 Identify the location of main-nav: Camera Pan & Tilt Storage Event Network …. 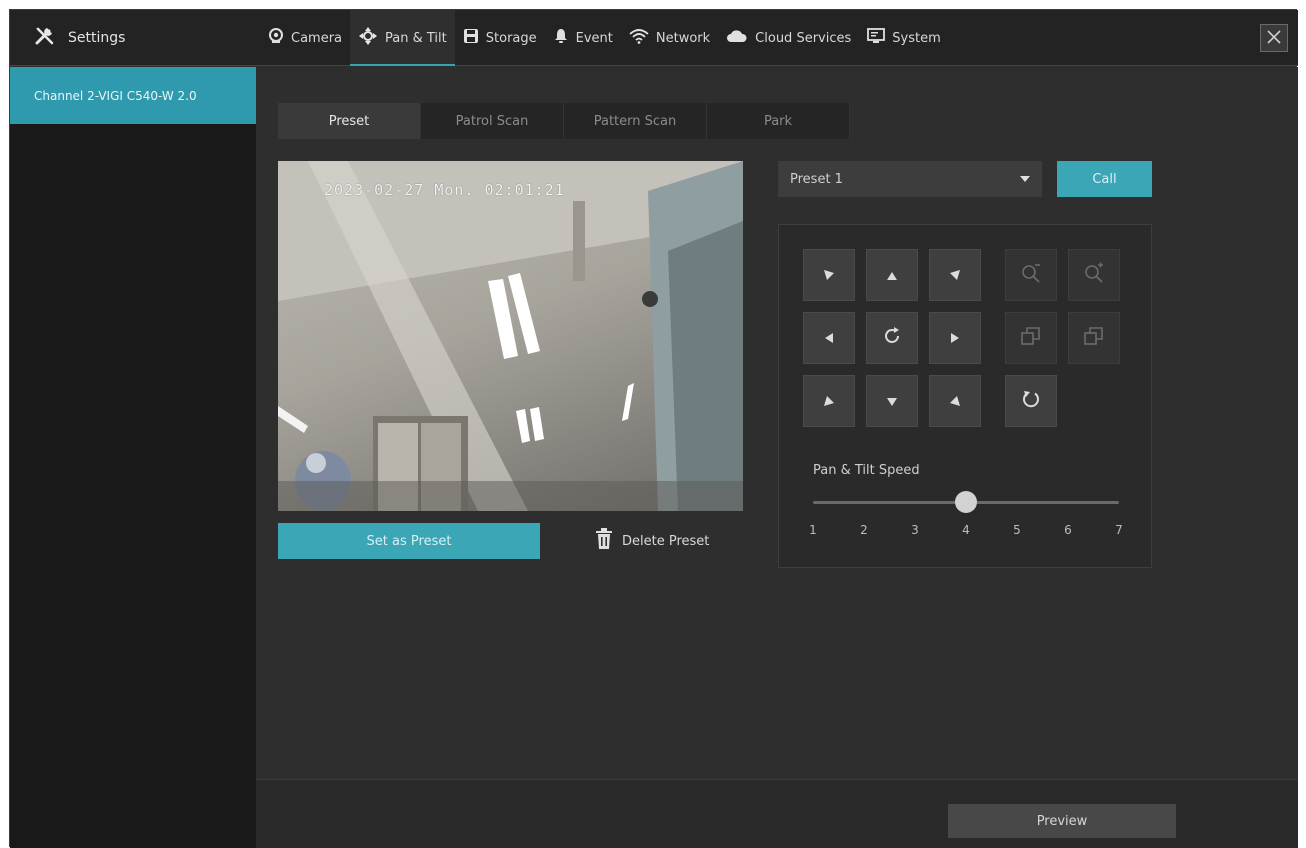
(604, 38).